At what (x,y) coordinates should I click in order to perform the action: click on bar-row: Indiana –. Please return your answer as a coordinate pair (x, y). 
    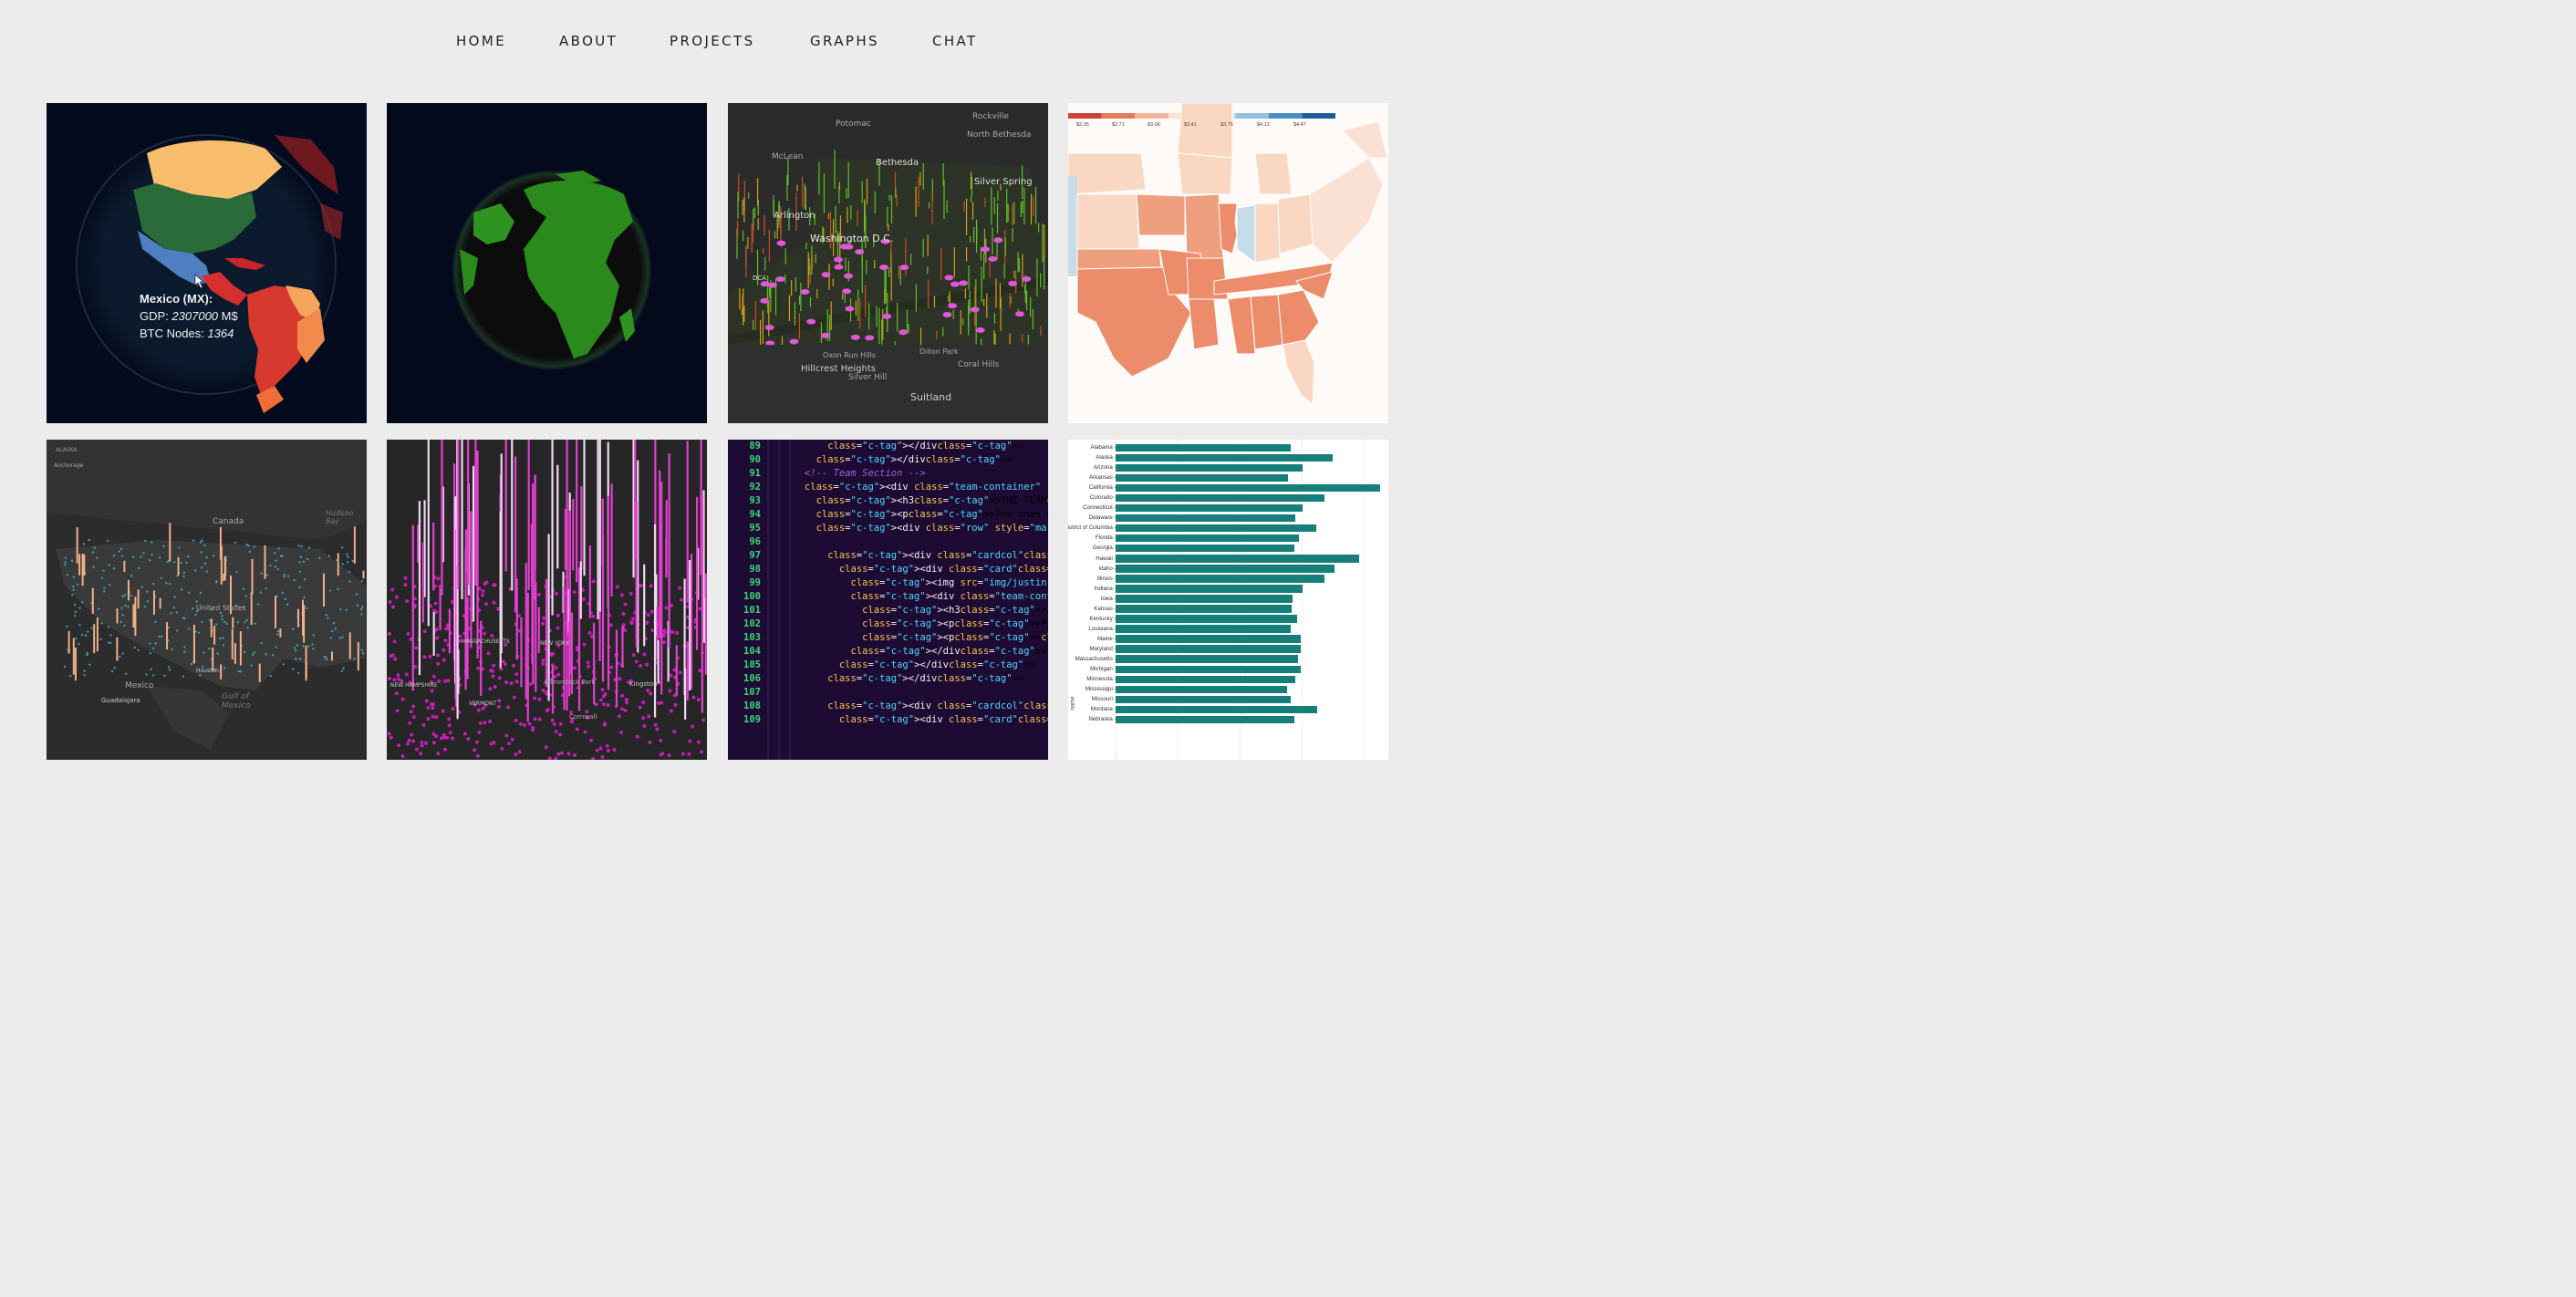
    Looking at the image, I should click on (1228, 589).